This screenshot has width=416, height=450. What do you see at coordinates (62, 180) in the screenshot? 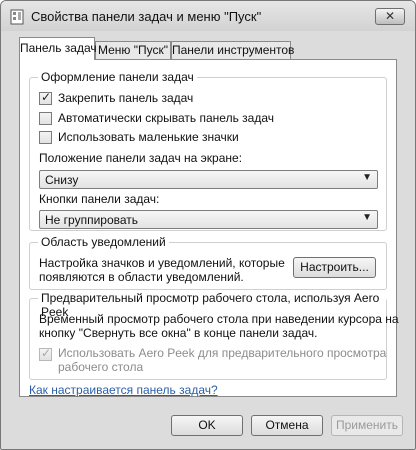
I see `taskbar-position-value: Снизу` at bounding box center [62, 180].